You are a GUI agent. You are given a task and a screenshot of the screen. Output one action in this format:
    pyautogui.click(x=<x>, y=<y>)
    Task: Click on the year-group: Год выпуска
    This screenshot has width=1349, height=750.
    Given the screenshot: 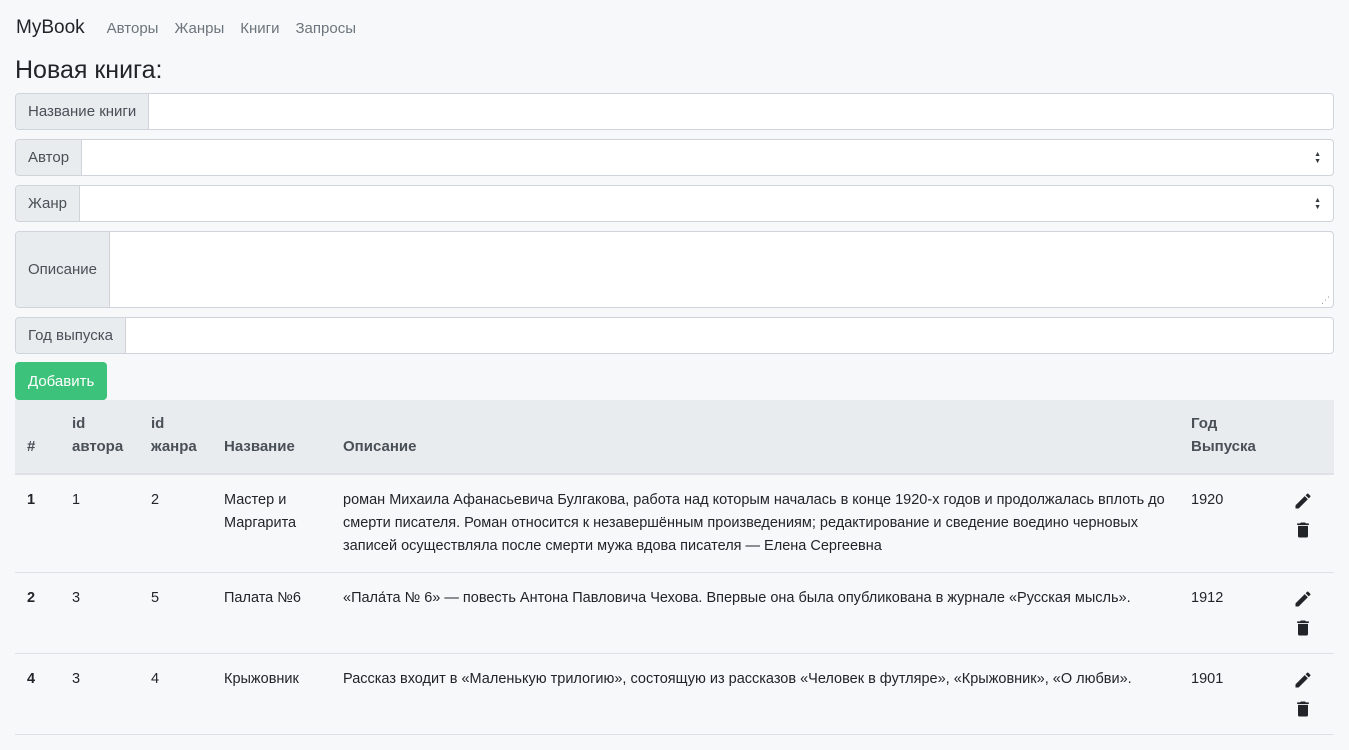 What is the action you would take?
    pyautogui.click(x=674, y=335)
    